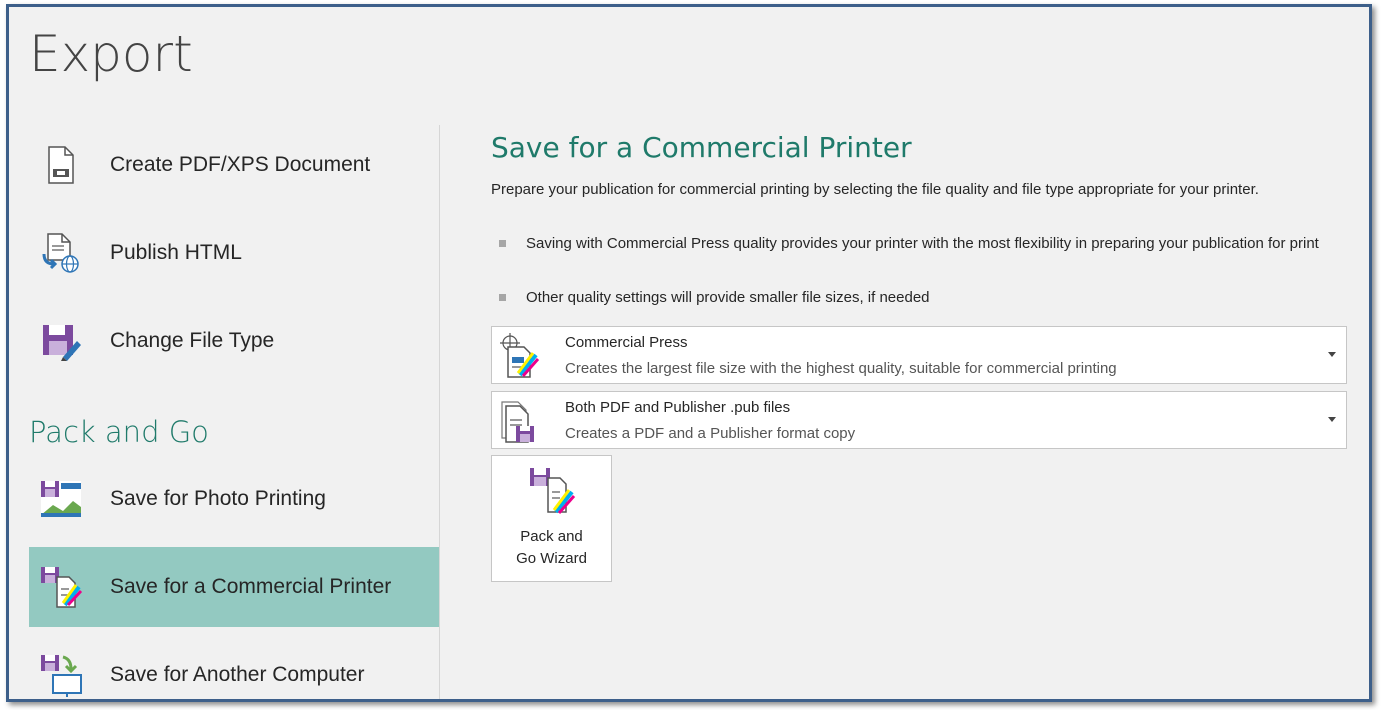 This screenshot has width=1384, height=710. Describe the element at coordinates (237, 674) in the screenshot. I see `nav-item-label: Save for Another Computer` at that location.